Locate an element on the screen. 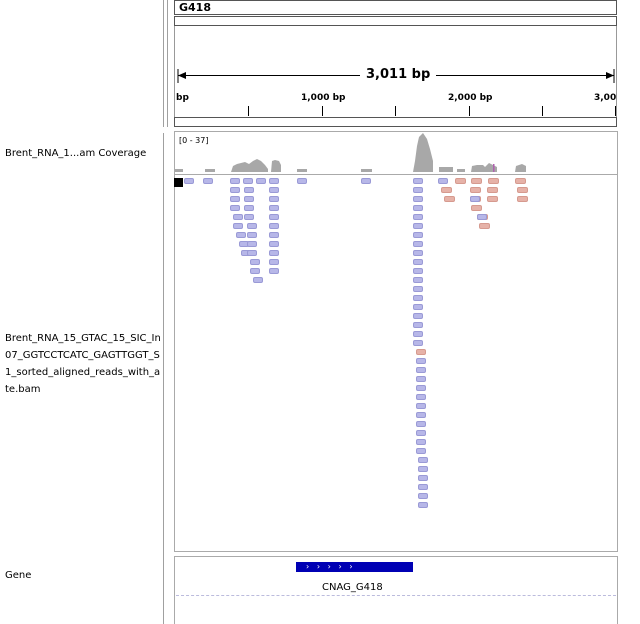 The height and width of the screenshot is (624, 640). alignment-track-name-line: 1_sorted_aligned_reads_with_an is located at coordinates (83, 373).